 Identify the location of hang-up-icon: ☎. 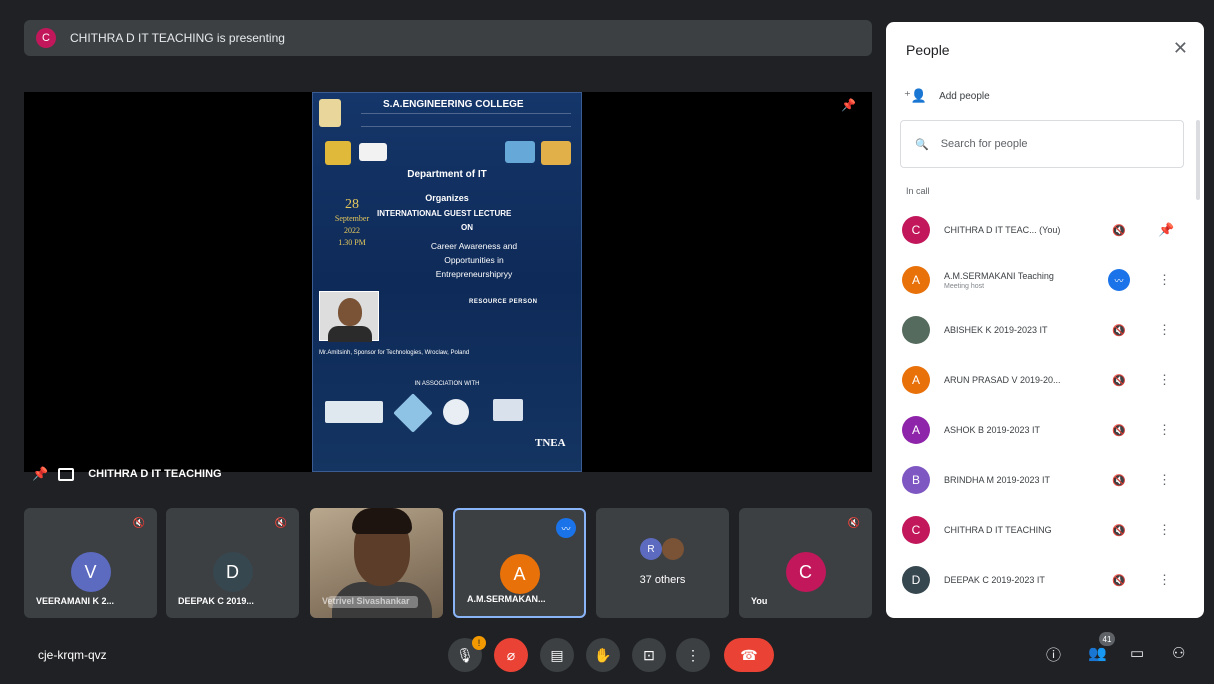
(749, 654).